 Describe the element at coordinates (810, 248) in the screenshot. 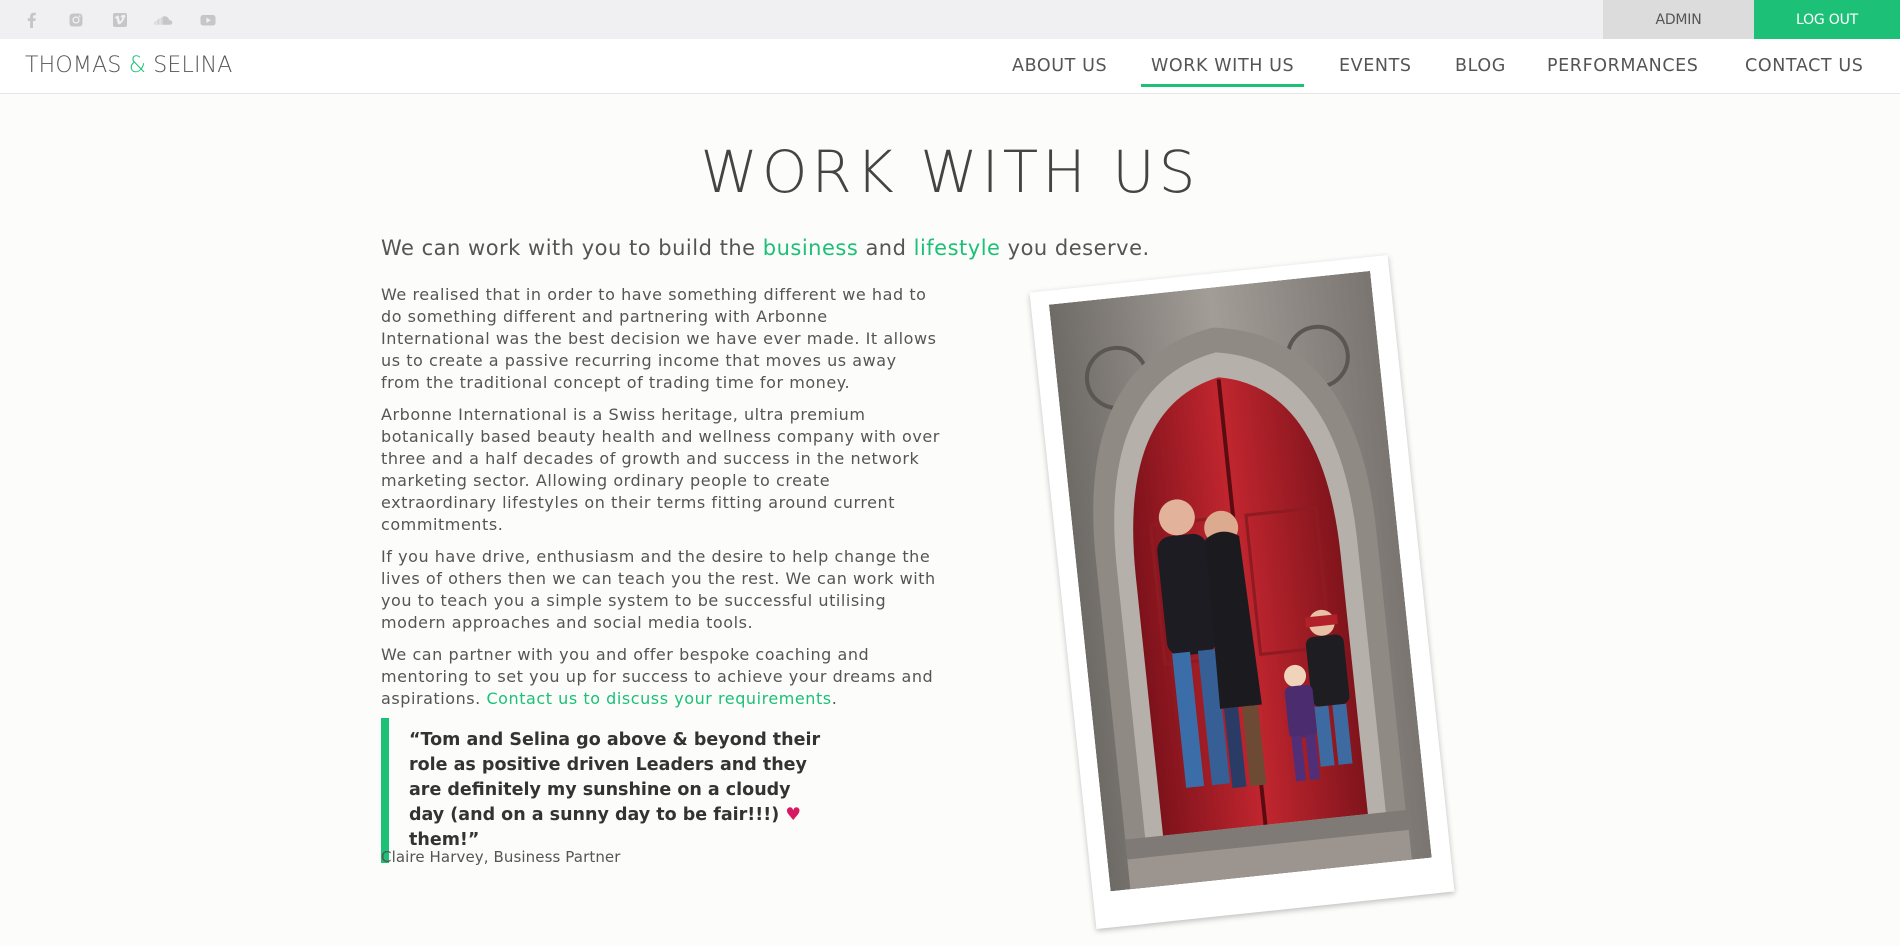

I see `lead-accent-business: business` at that location.